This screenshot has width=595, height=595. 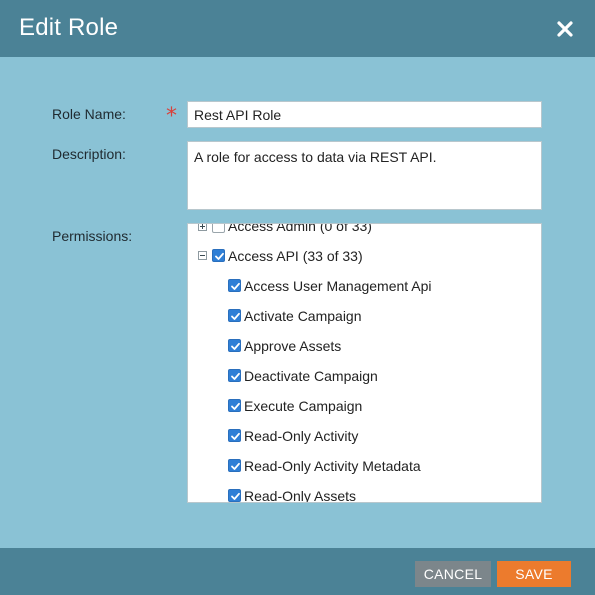 What do you see at coordinates (218, 255) in the screenshot?
I see `checkbox-access-api` at bounding box center [218, 255].